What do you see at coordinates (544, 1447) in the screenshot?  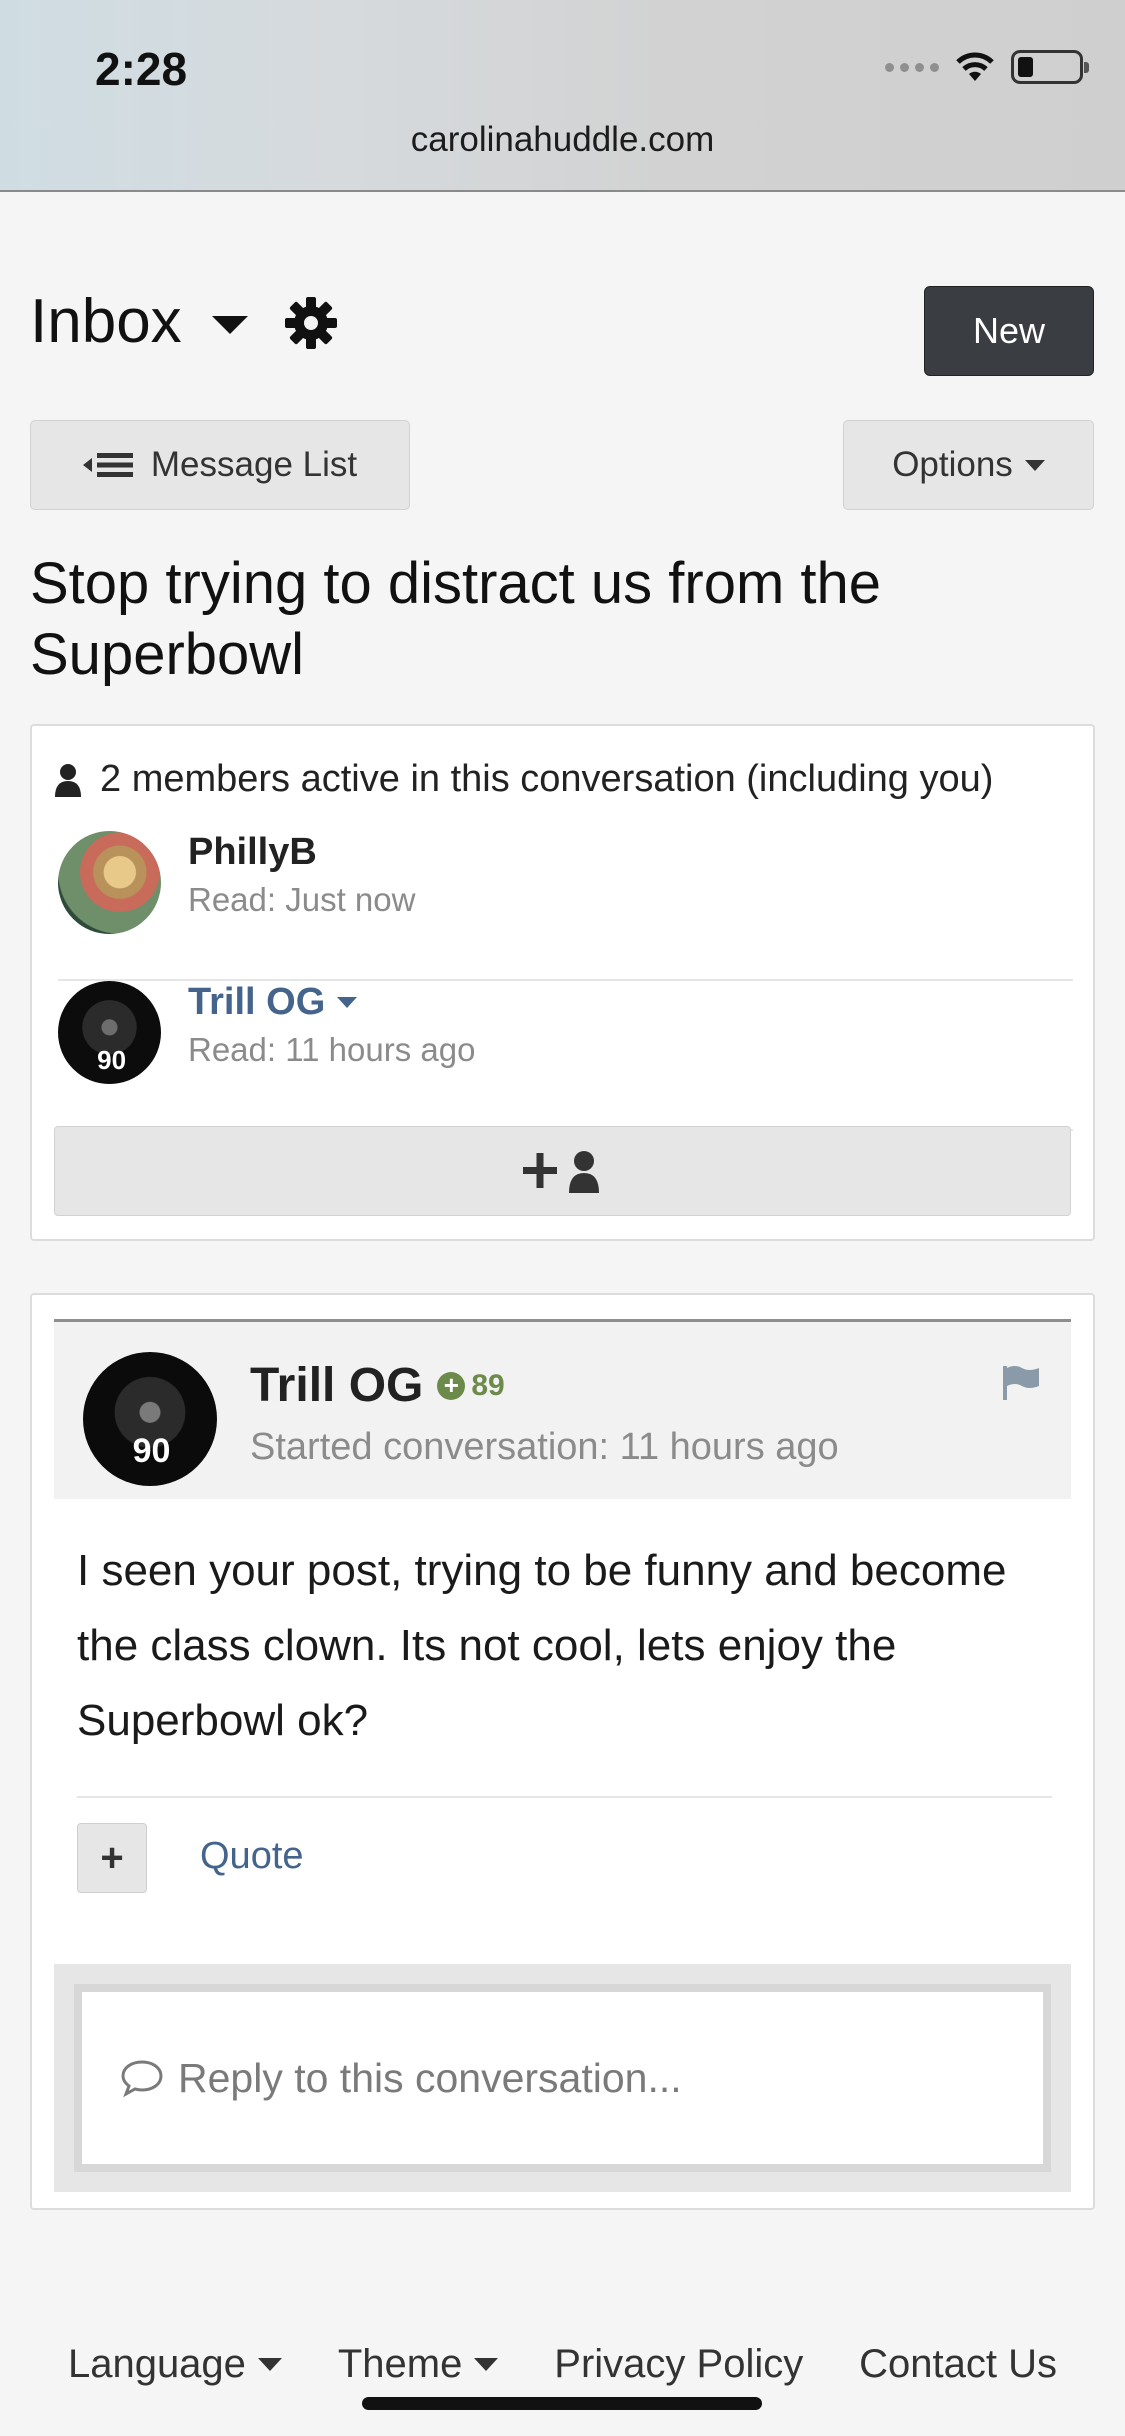 I see `message-started: Started conversation: 11 hours ago` at bounding box center [544, 1447].